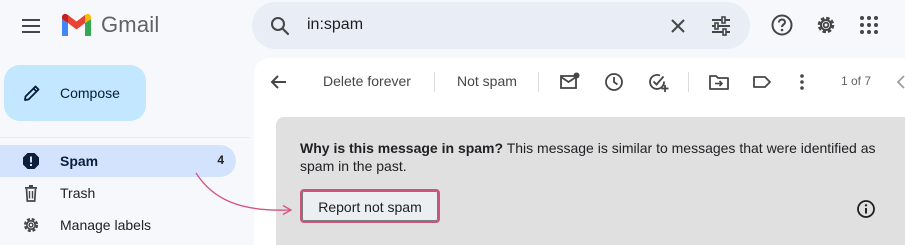 This screenshot has height=245, width=905. I want to click on spam-question: Why is this message in spam?, so click(402, 148).